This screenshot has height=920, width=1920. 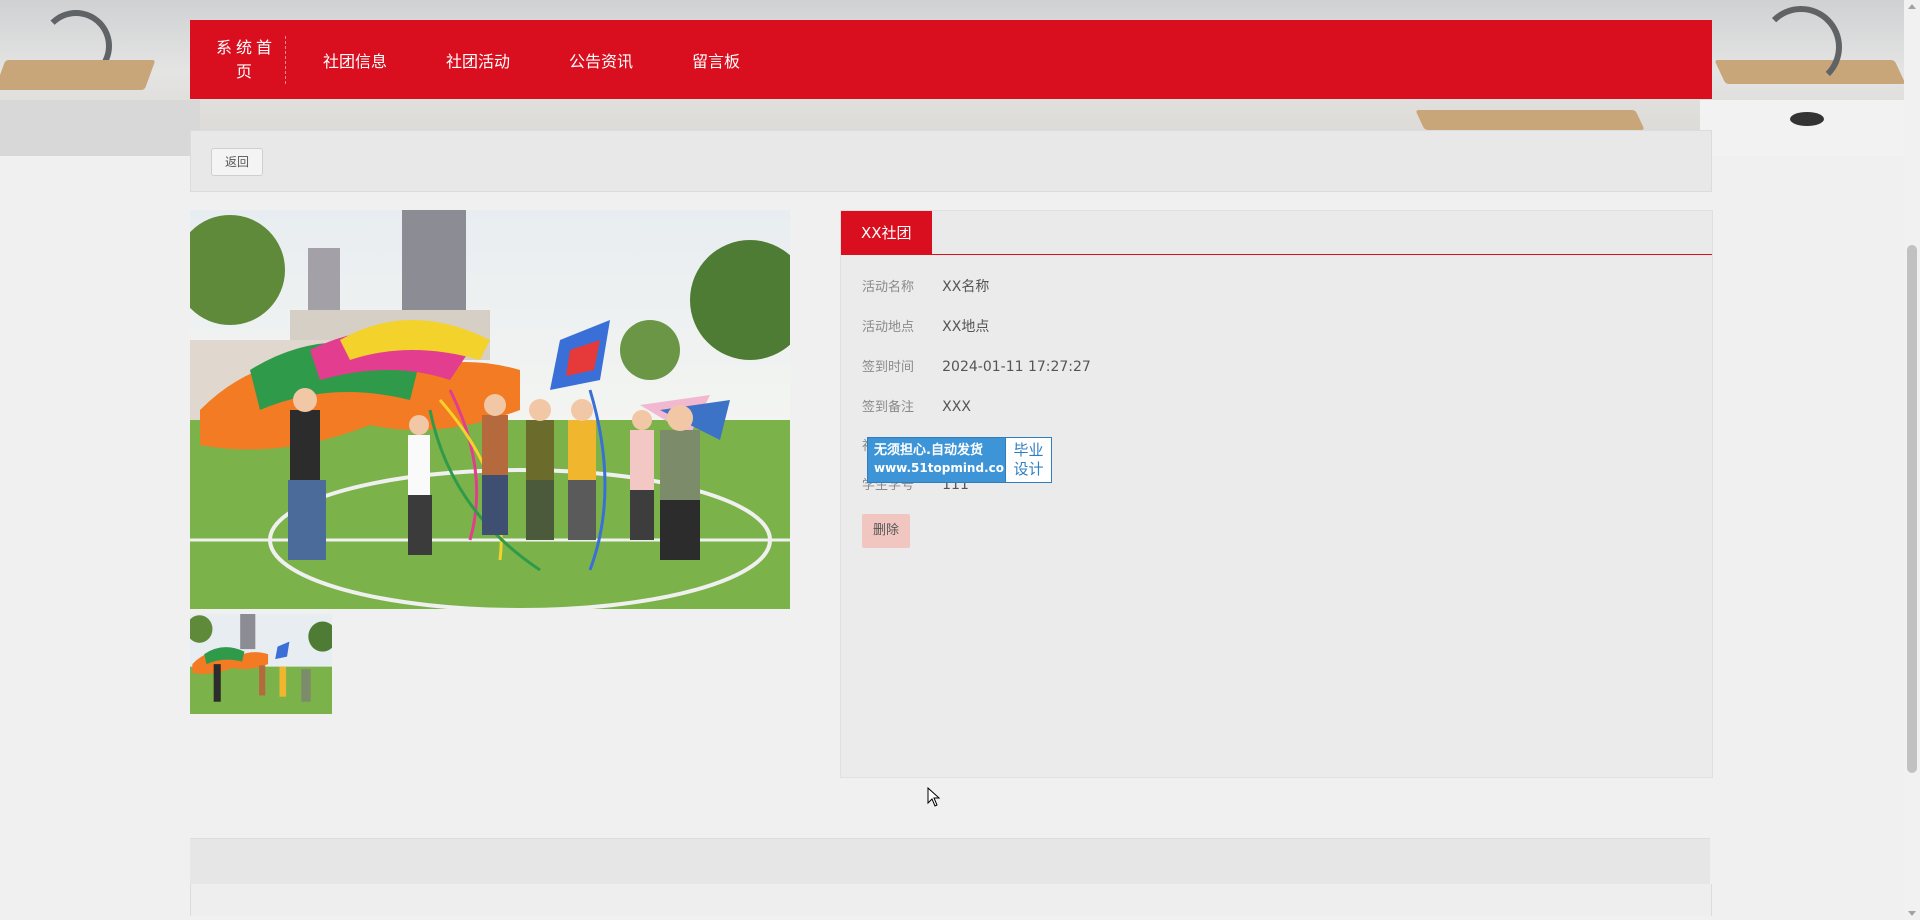 What do you see at coordinates (1807, 119) in the screenshot?
I see `outlet-decoration` at bounding box center [1807, 119].